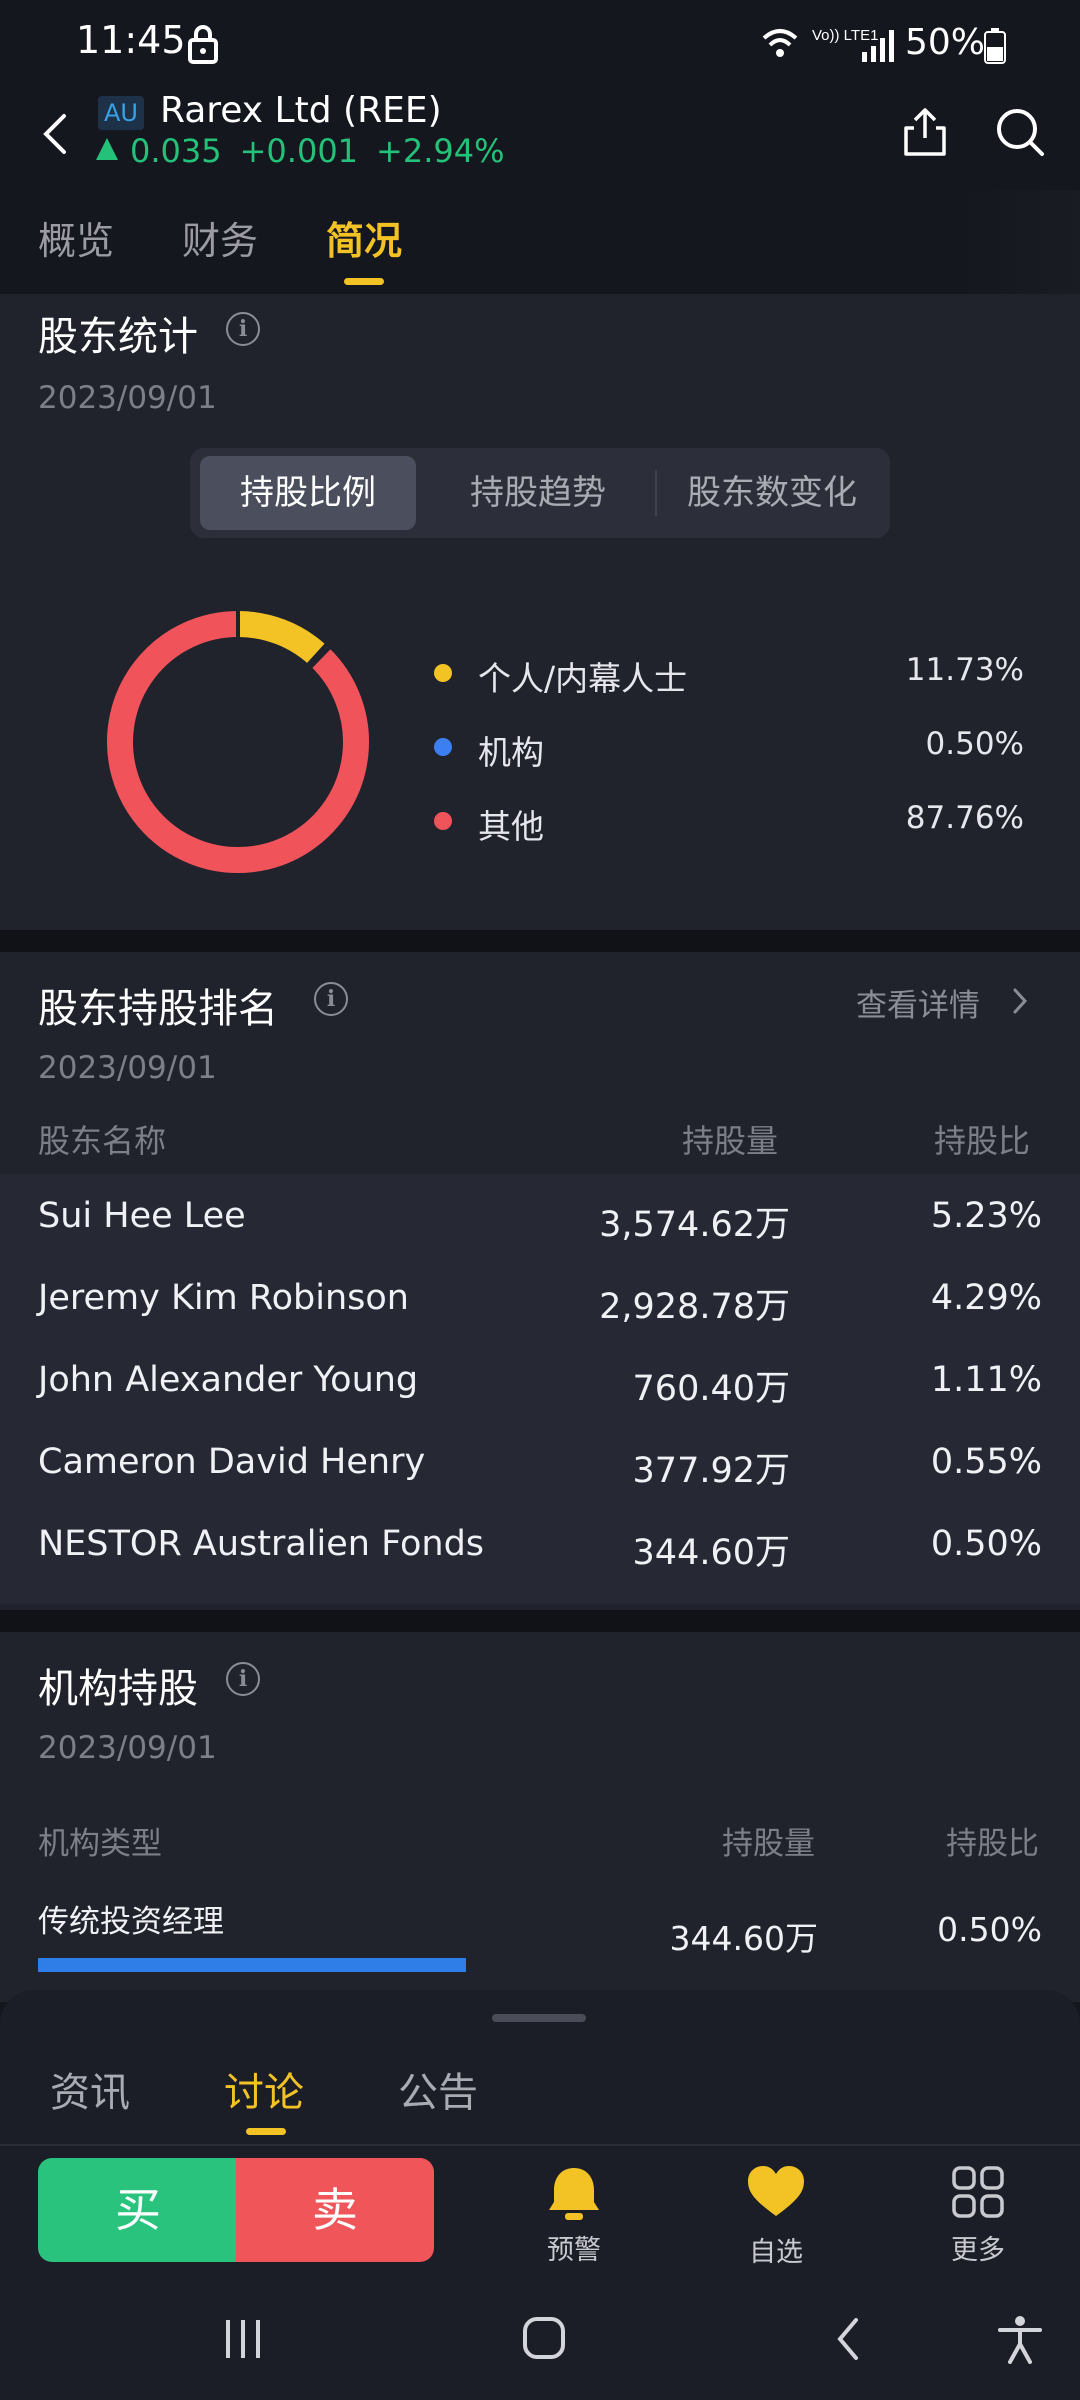  Describe the element at coordinates (223, 1298) in the screenshot. I see `holder-name: Jeremy Kim Robinson` at that location.